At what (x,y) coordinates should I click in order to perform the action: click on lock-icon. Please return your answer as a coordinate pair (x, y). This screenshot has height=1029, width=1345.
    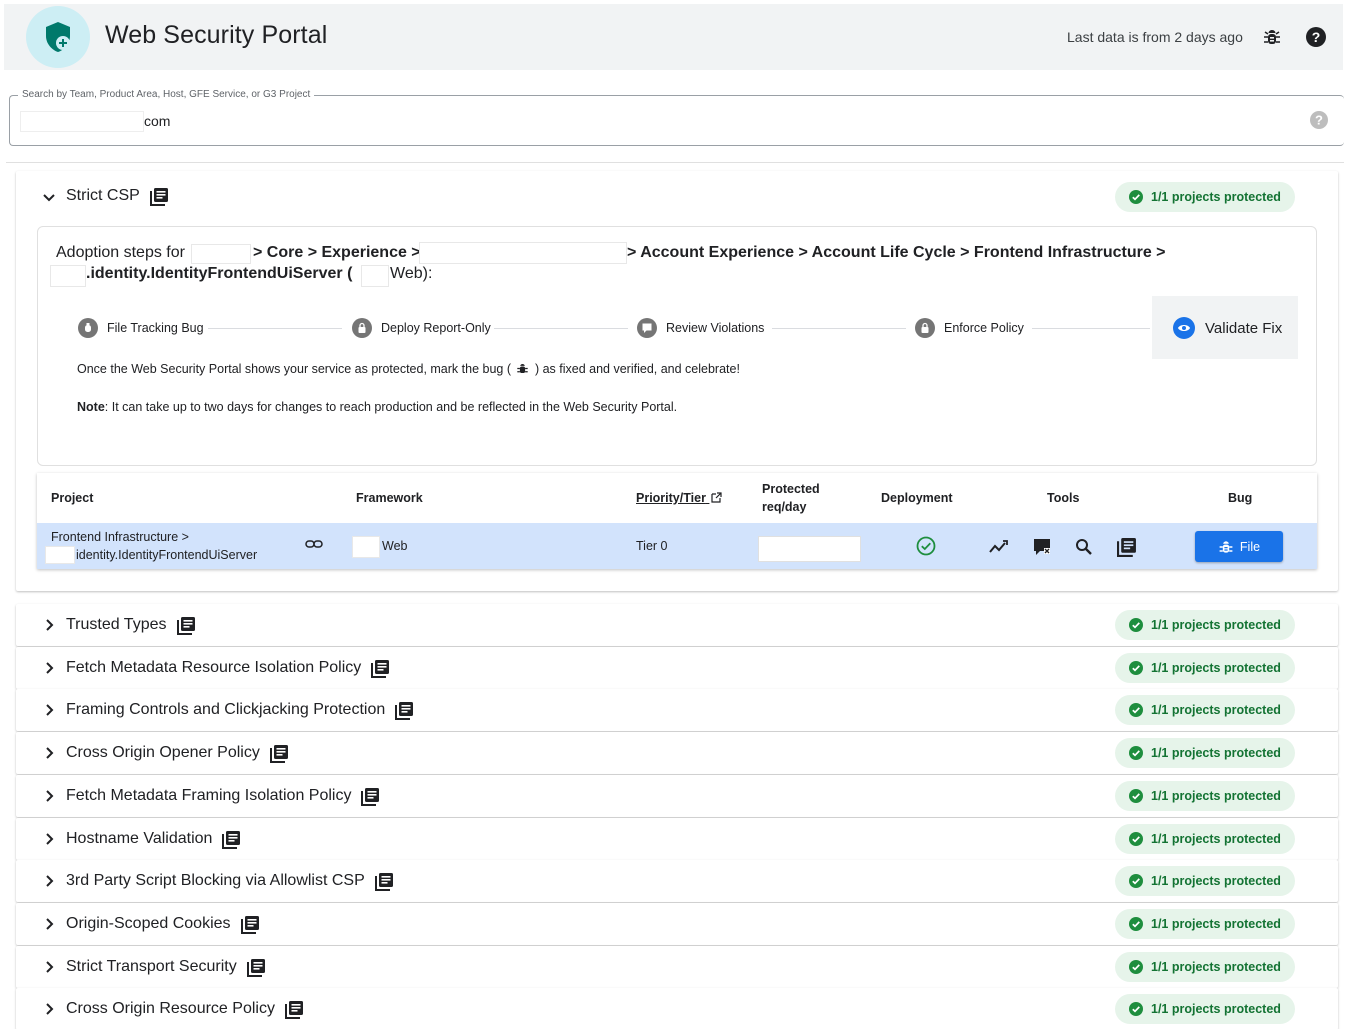
    Looking at the image, I should click on (362, 328).